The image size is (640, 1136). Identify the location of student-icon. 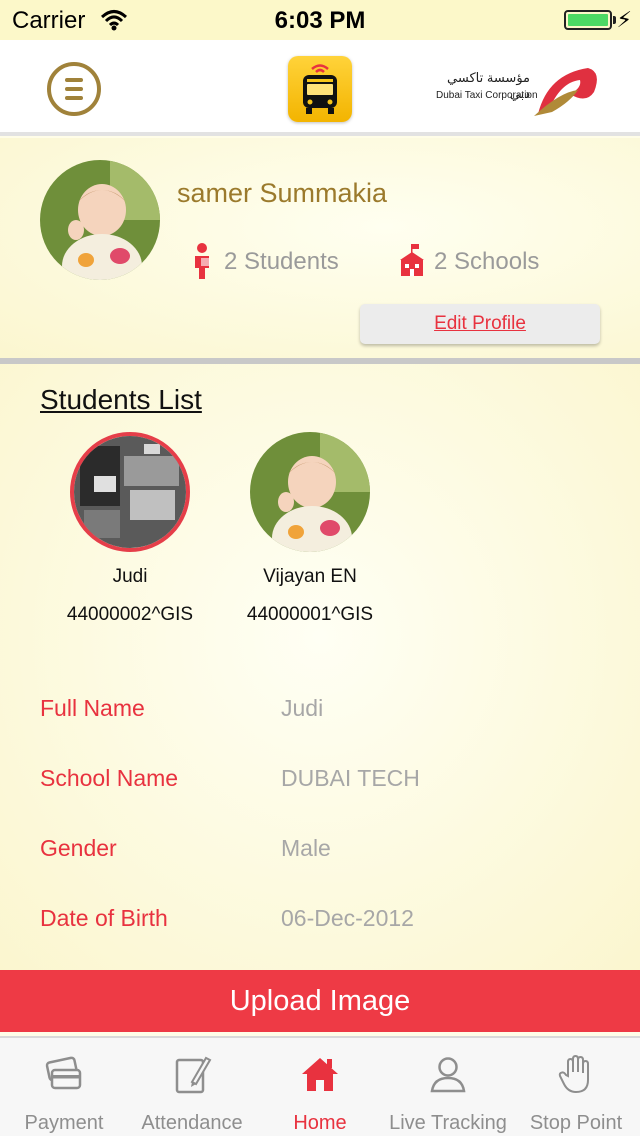
(202, 263).